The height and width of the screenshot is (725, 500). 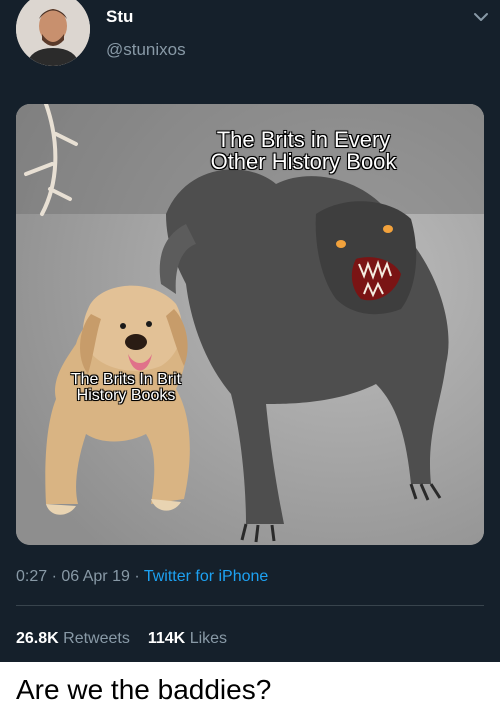 What do you see at coordinates (96, 638) in the screenshot?
I see `retweets-label: Retweets` at bounding box center [96, 638].